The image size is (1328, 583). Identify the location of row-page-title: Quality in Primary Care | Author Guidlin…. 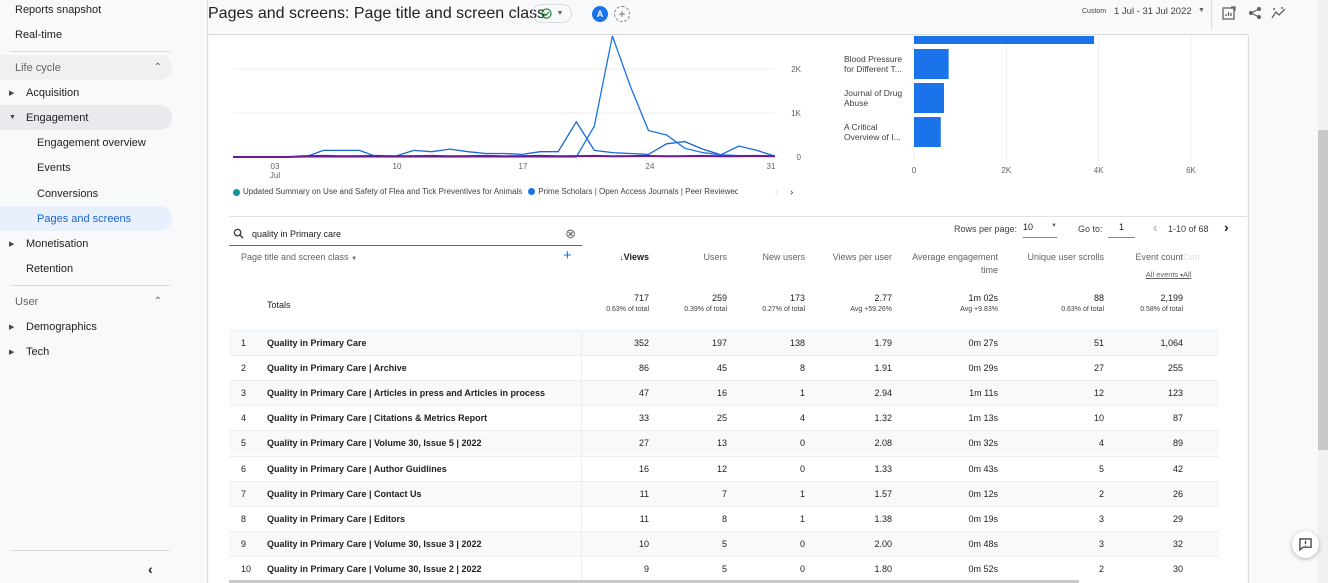
(357, 469).